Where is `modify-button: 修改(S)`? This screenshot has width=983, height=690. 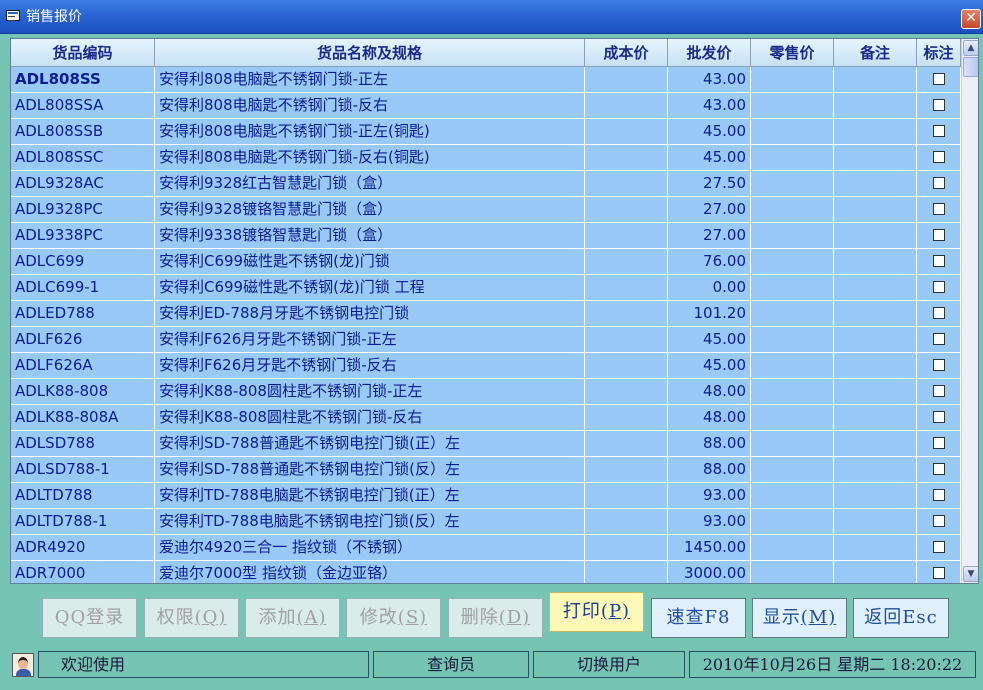
modify-button: 修改(S) is located at coordinates (393, 618).